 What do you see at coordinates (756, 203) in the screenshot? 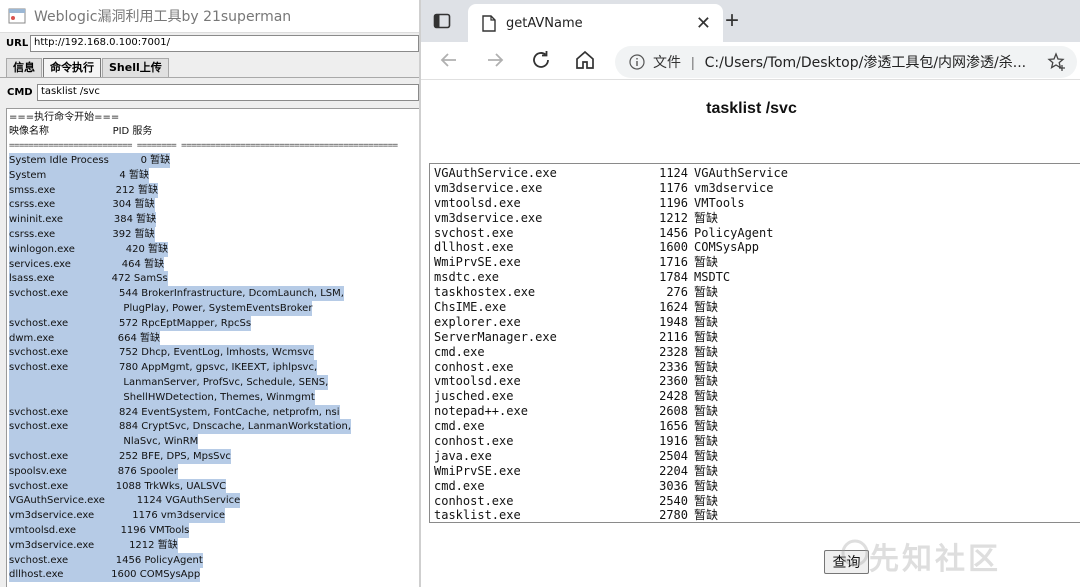
I see `result-row: vmtoolsd.exe 1196 VMTools` at bounding box center [756, 203].